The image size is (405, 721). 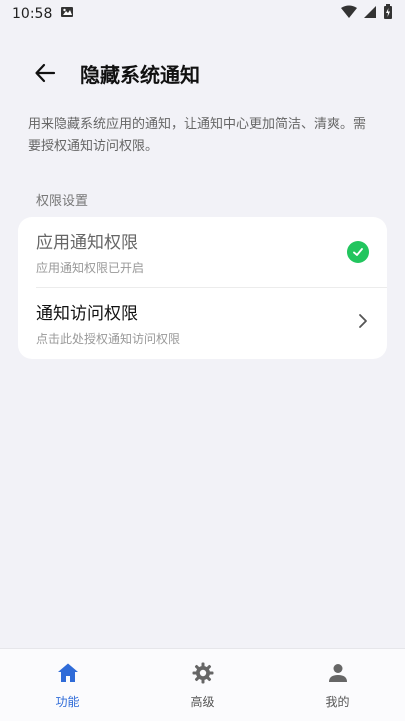 I want to click on nav-label: 高级, so click(x=202, y=701).